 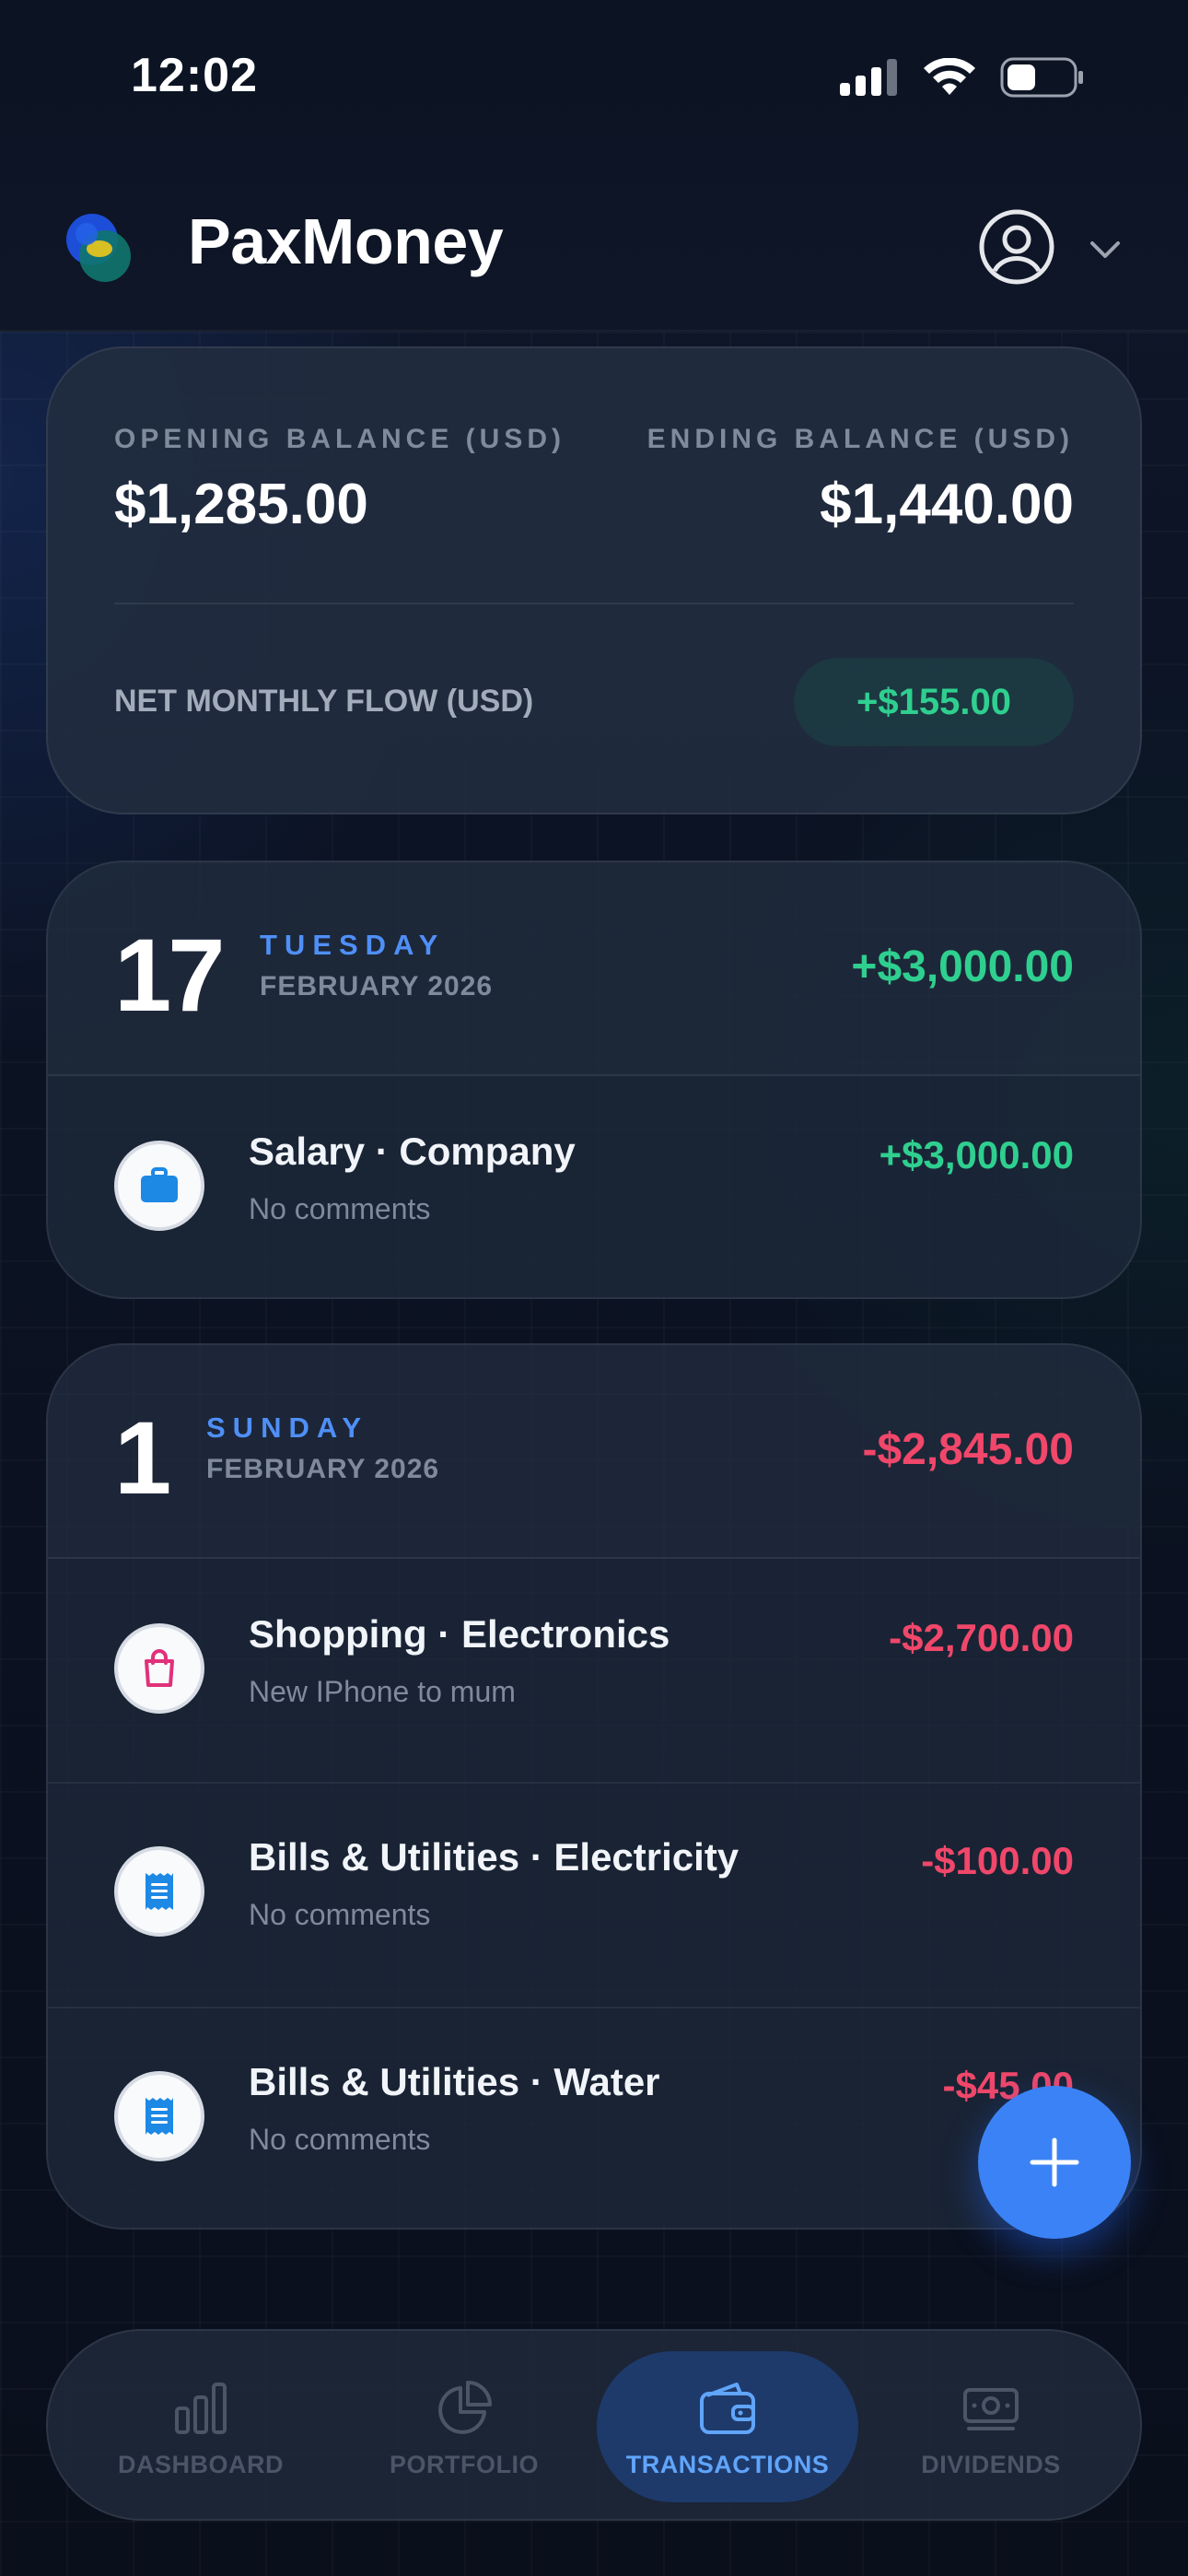 What do you see at coordinates (98, 248) in the screenshot?
I see `app-logo-icon` at bounding box center [98, 248].